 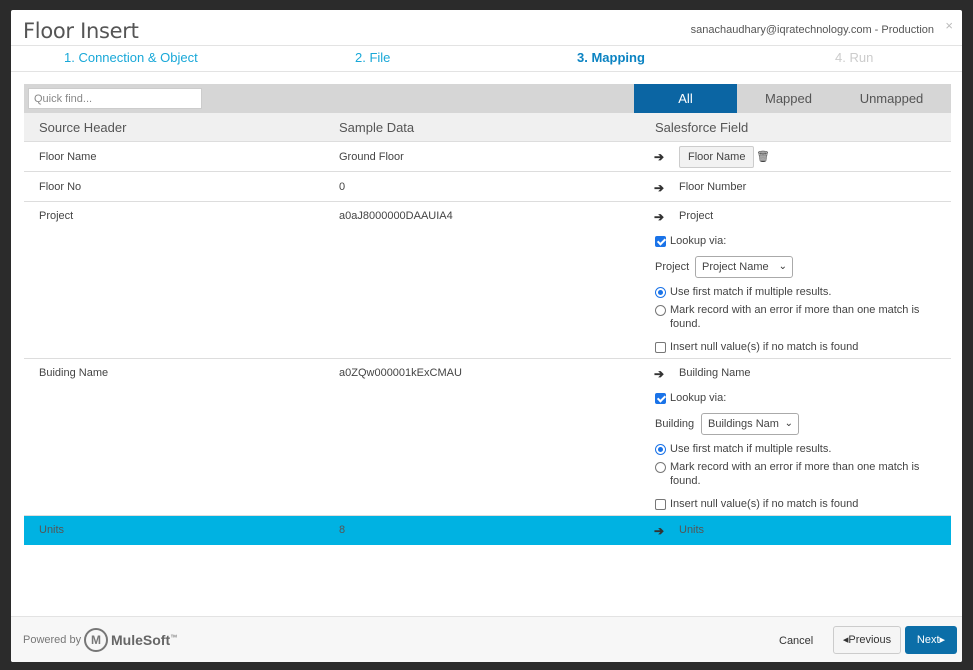 I want to click on lookup-field-value: Project Name, so click(x=735, y=267).